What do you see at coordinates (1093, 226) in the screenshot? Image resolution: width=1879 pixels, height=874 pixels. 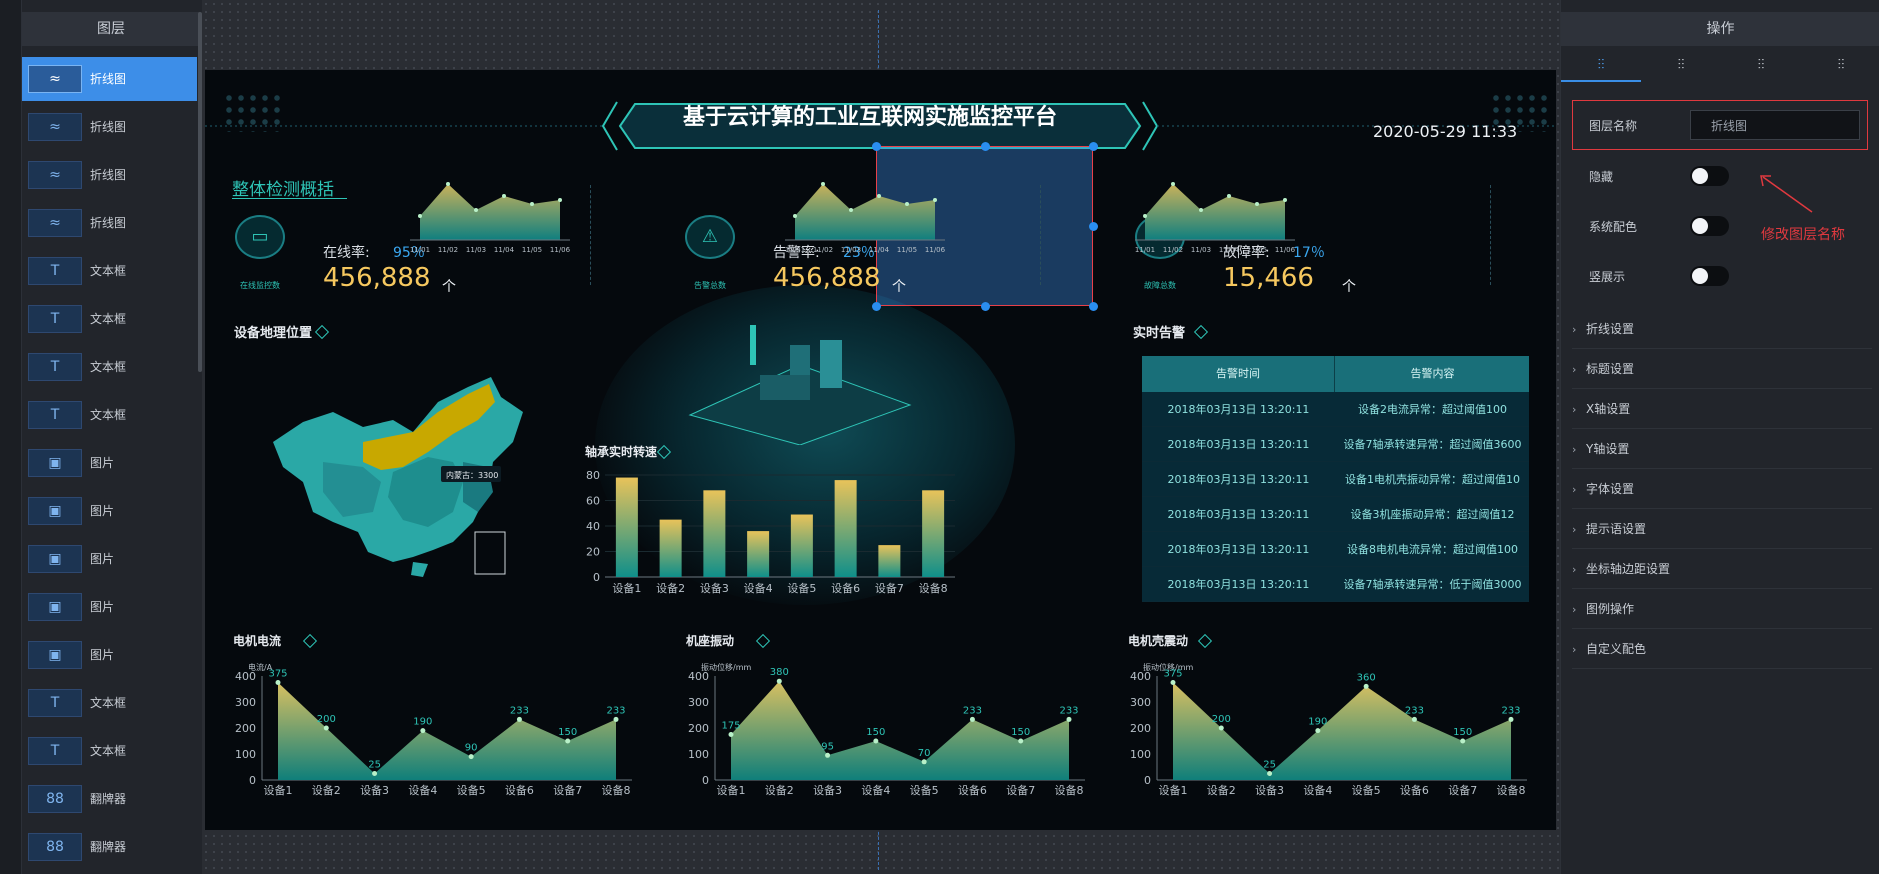 I see `resize-handle-r` at bounding box center [1093, 226].